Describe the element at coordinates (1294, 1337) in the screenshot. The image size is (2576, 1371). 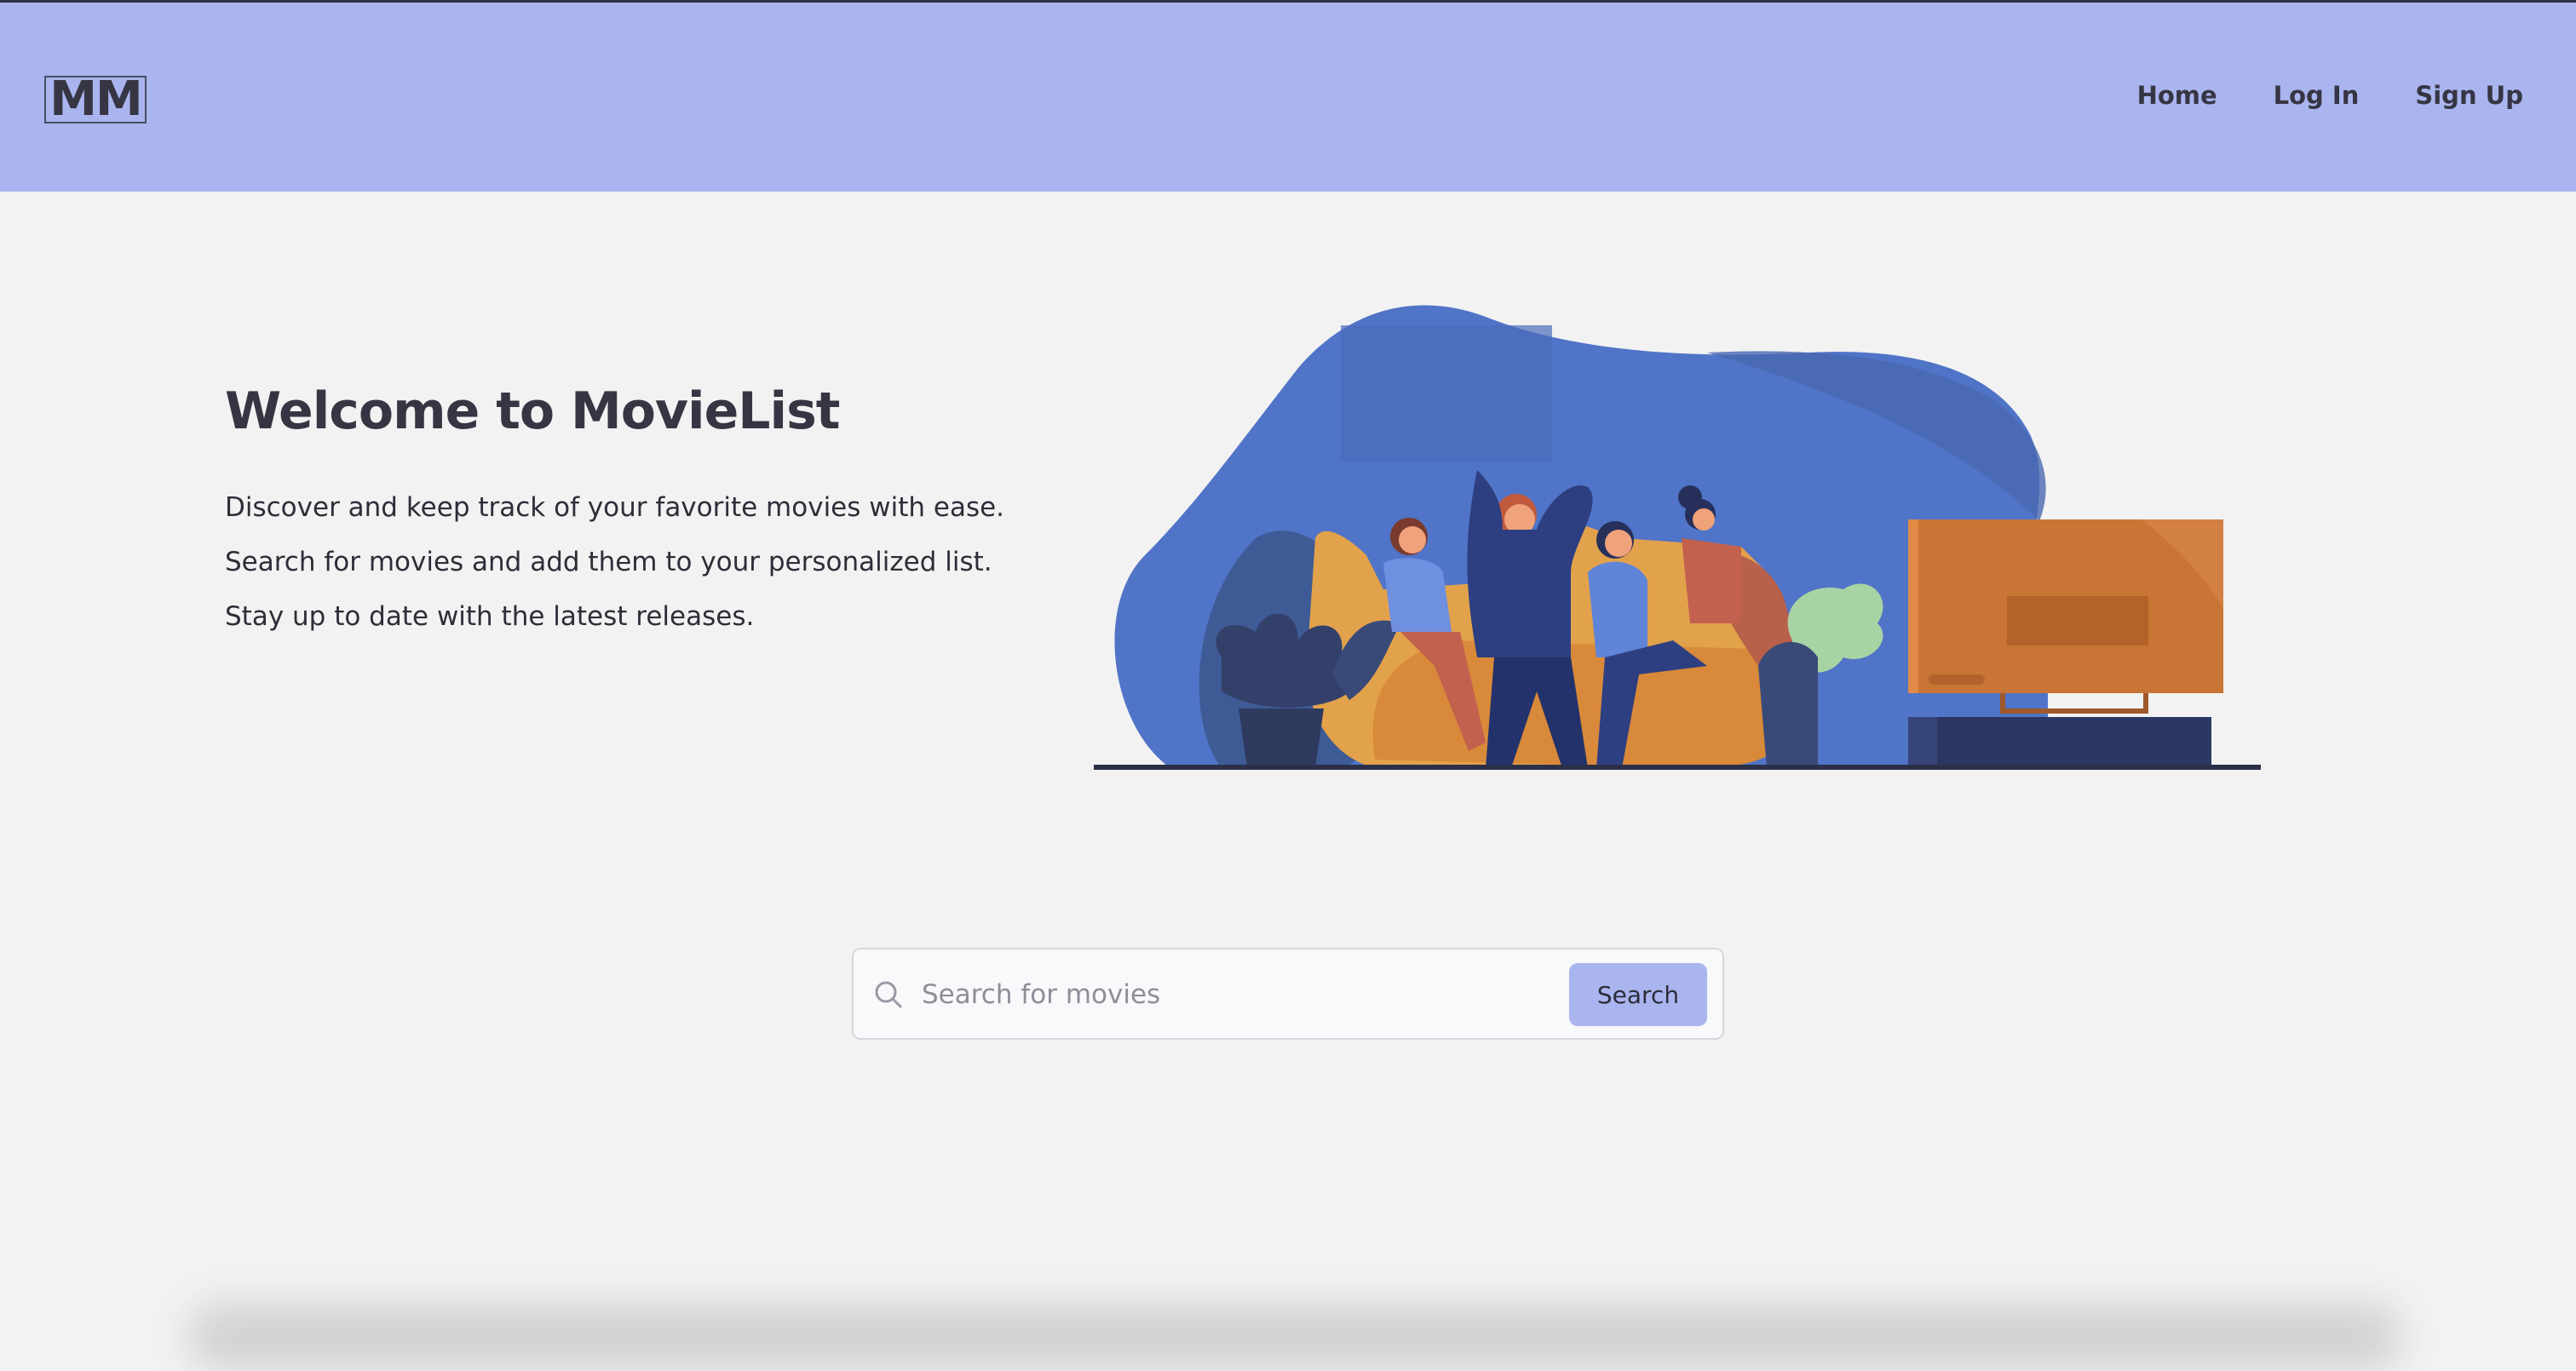
I see `footer-shadow` at that location.